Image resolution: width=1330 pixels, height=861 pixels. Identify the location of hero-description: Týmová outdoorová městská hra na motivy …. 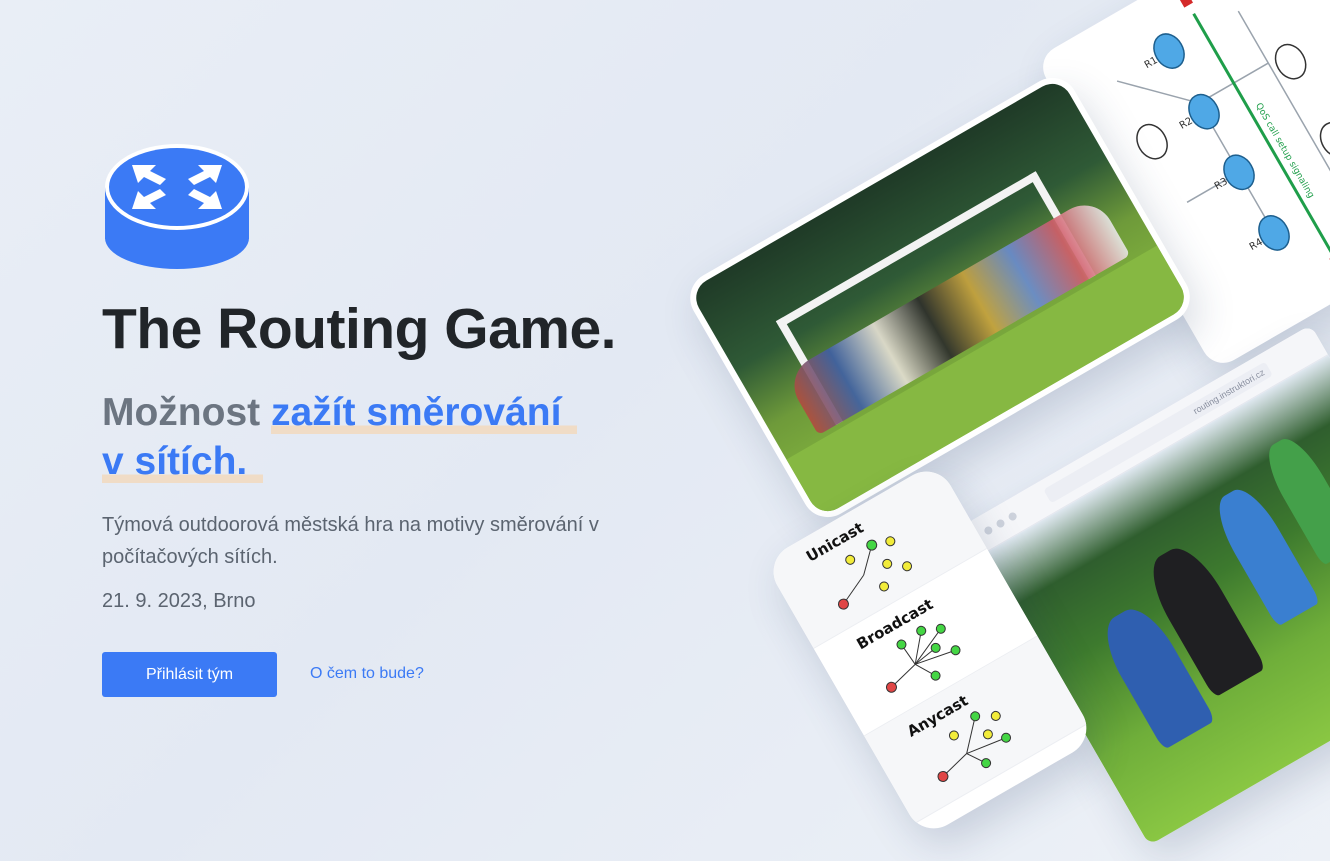
(350, 541).